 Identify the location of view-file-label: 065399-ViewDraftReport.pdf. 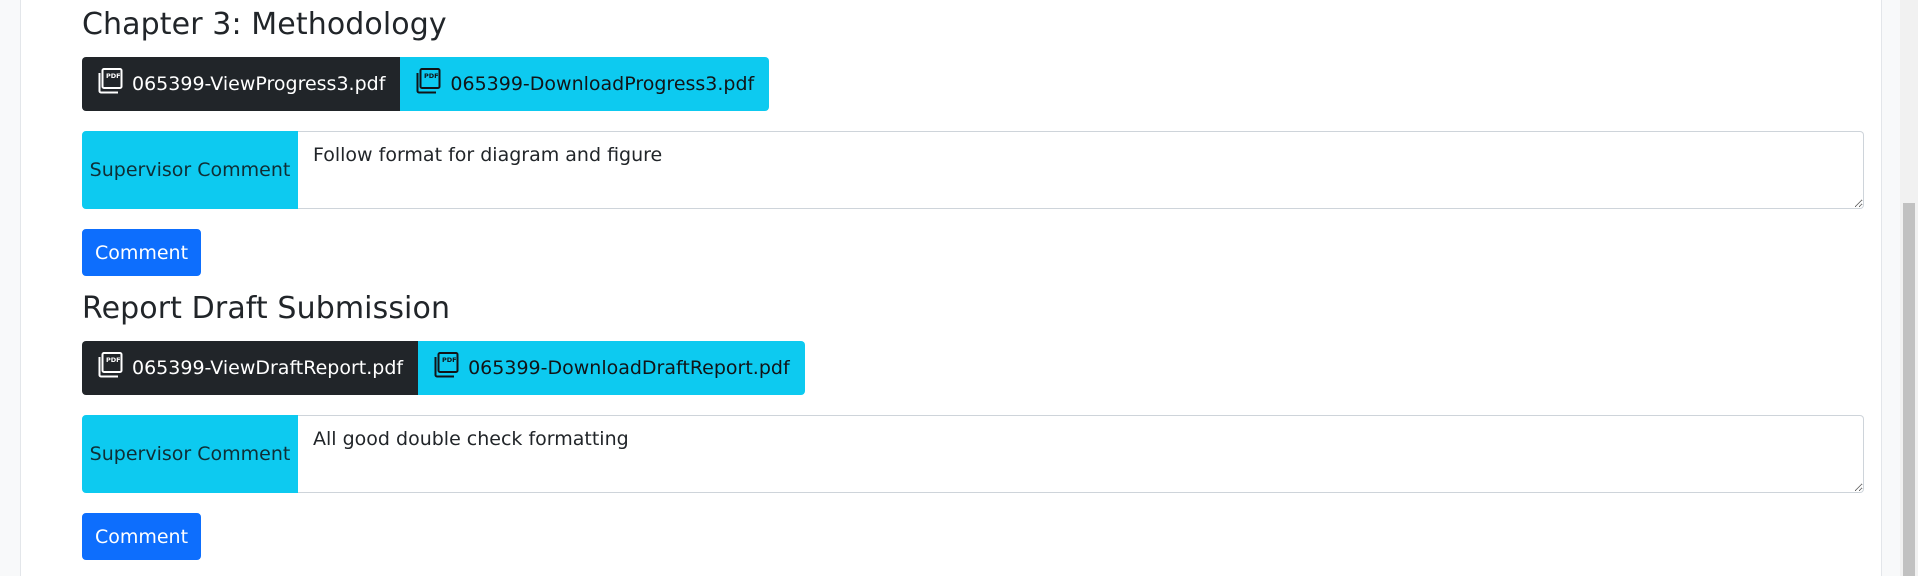
(268, 368).